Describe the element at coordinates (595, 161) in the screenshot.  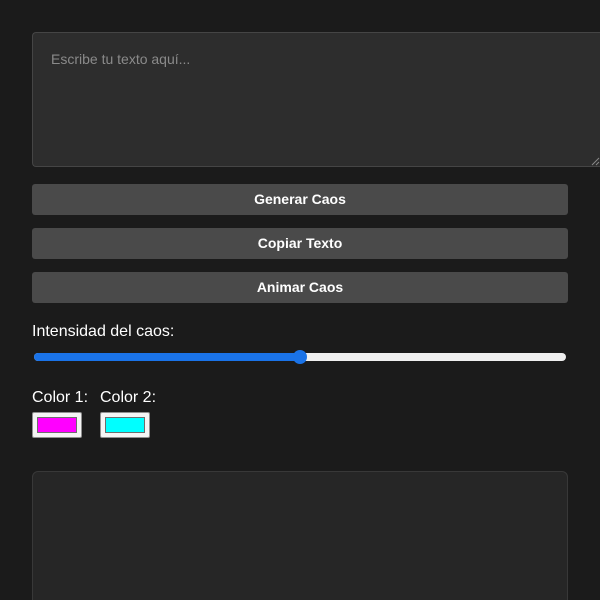
I see `resize-grip-icon` at that location.